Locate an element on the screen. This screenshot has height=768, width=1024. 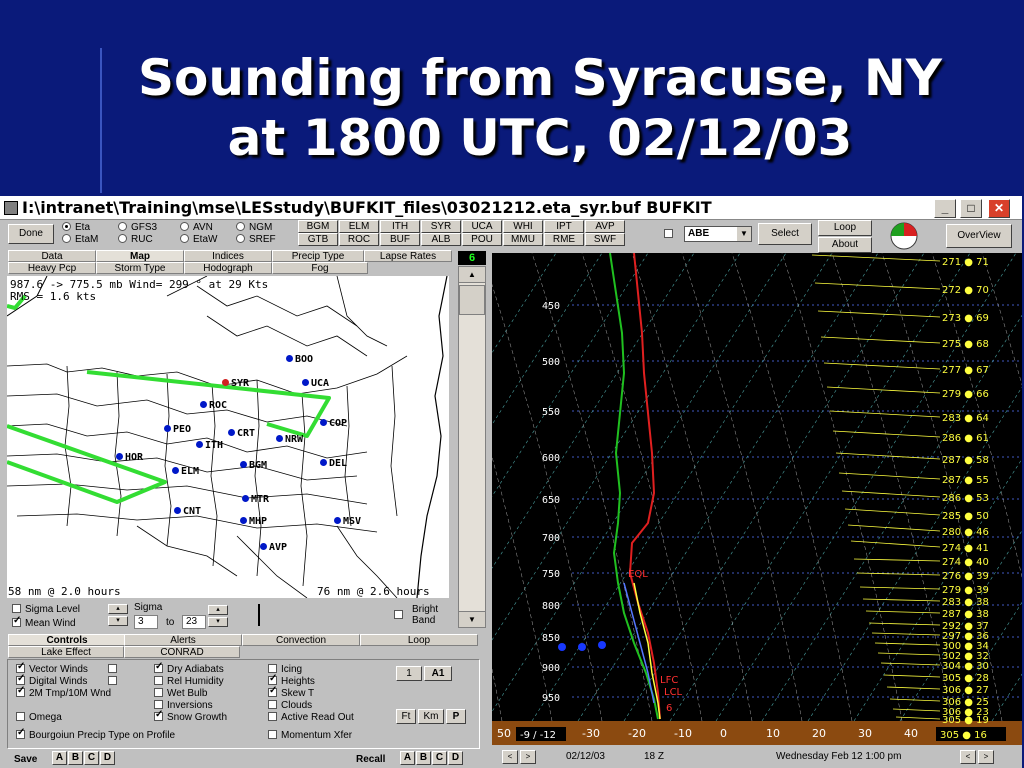
tab-fog: Fog is located at coordinates (320, 268).